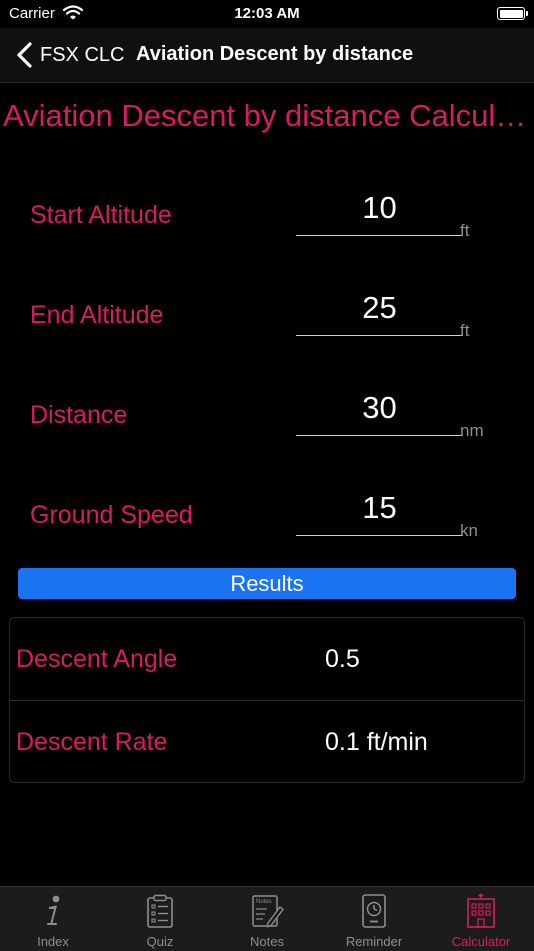 Image resolution: width=534 pixels, height=951 pixels. Describe the element at coordinates (379, 208) in the screenshot. I see `start-altitude-input` at that location.